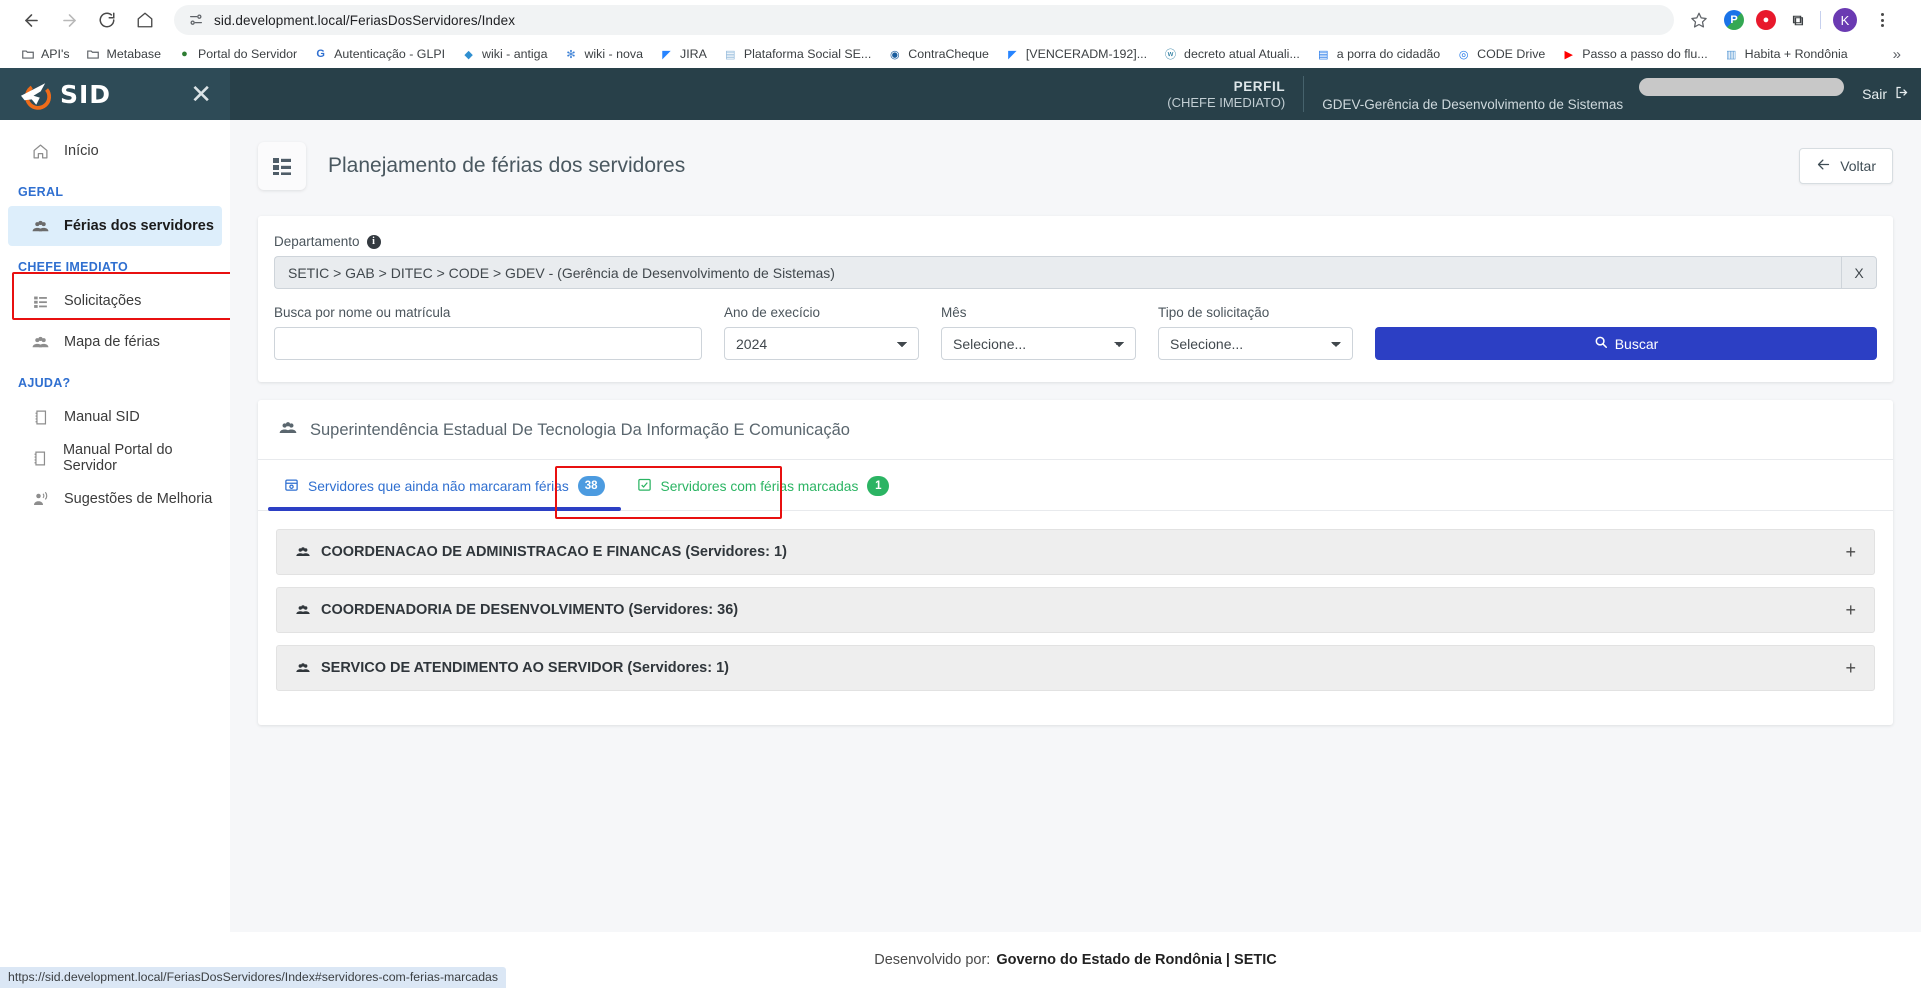 This screenshot has height=988, width=1921. I want to click on brand-logo: SID, so click(64, 94).